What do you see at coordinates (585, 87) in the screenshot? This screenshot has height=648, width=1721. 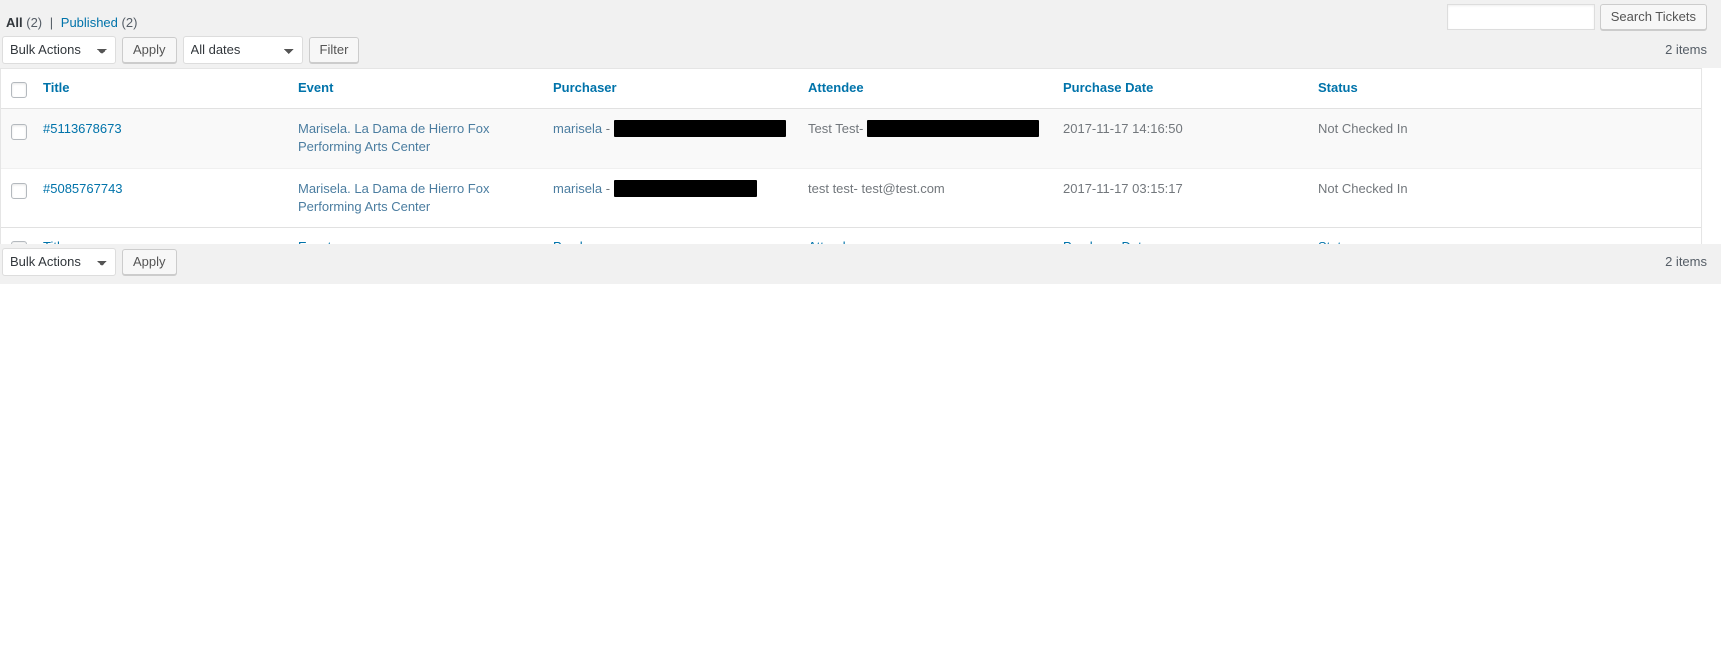 I see `sort-purchaser-link: Purchaser` at bounding box center [585, 87].